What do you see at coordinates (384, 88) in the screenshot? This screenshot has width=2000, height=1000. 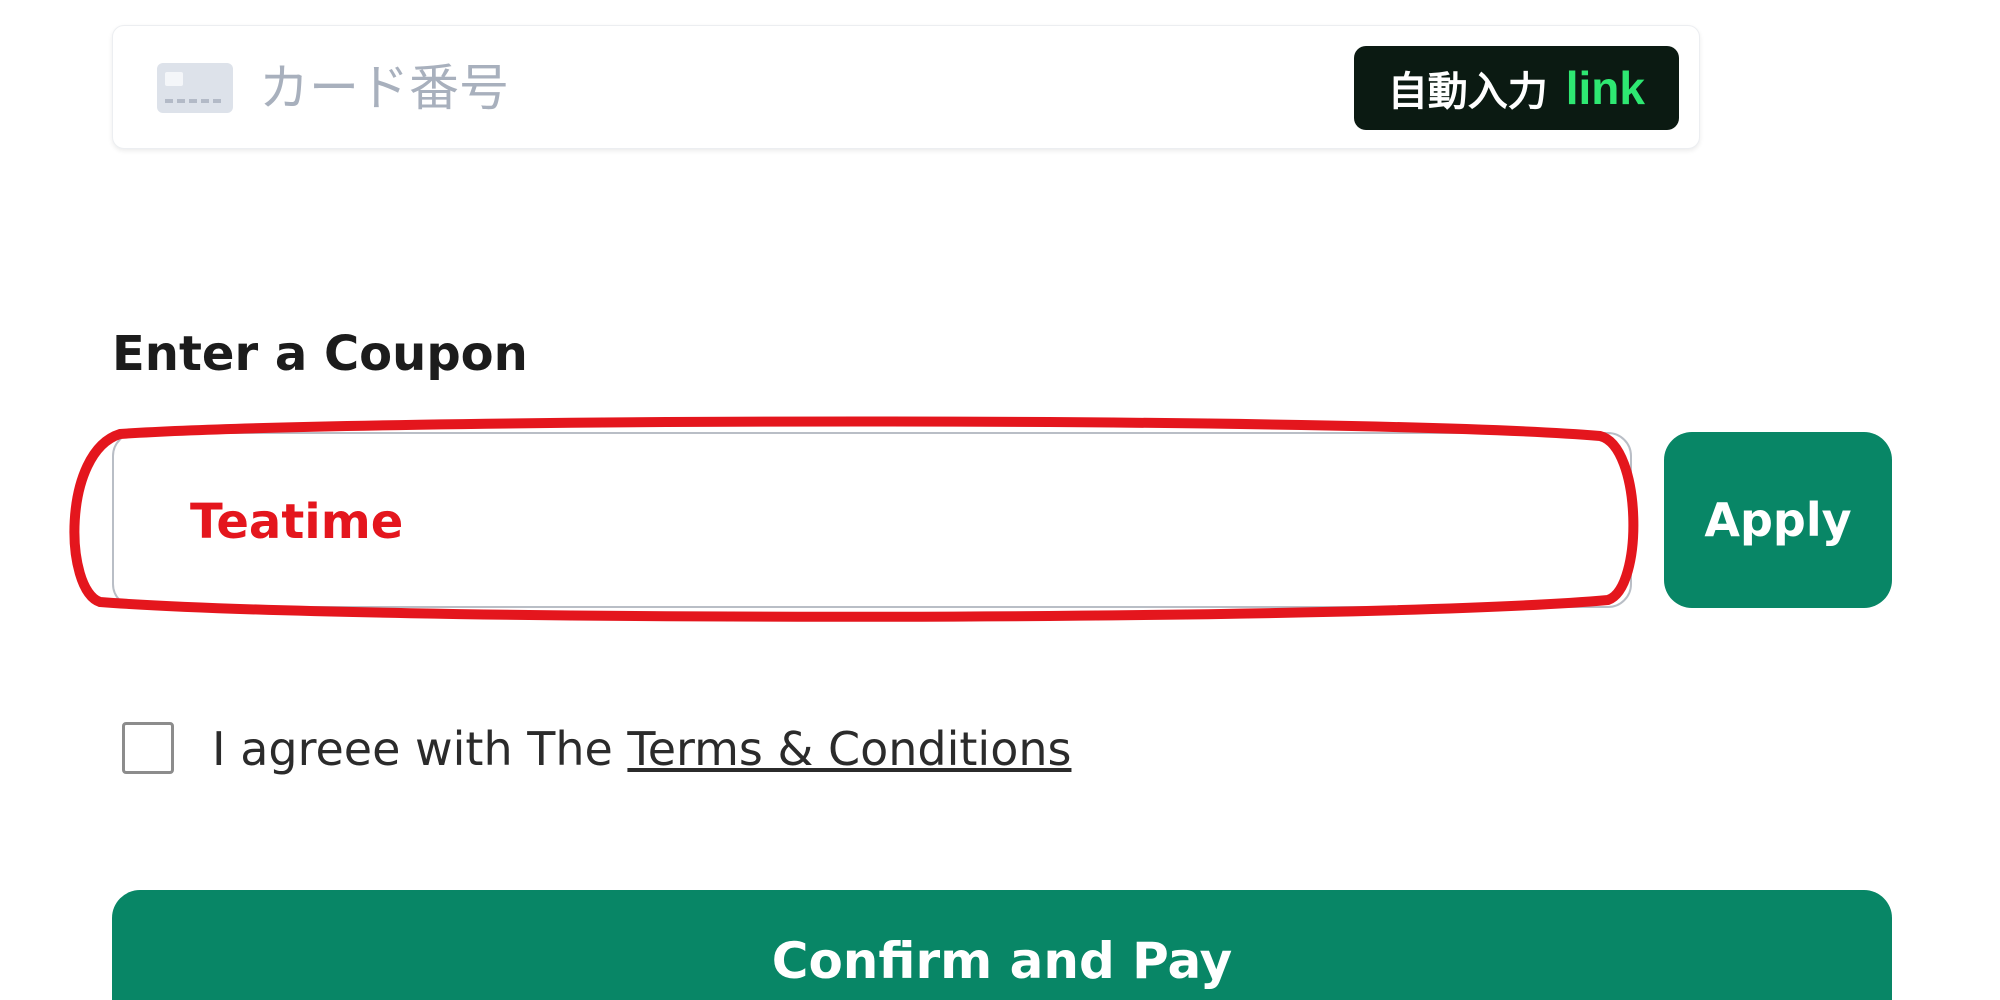 I see `card-number-placeholder: カード番号` at bounding box center [384, 88].